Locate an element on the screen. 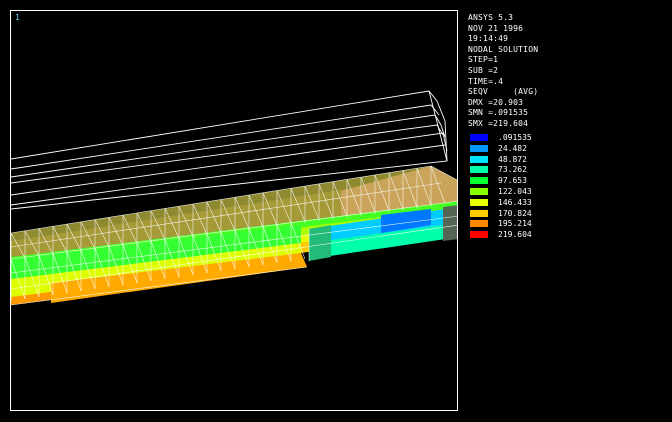  legend-value: 97.653 is located at coordinates (512, 181).